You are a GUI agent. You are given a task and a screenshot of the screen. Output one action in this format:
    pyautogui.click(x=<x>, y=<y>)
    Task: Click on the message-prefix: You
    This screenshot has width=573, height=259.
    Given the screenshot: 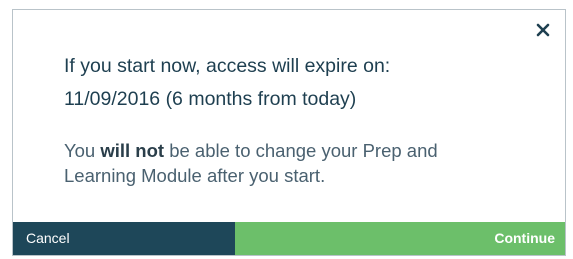 What is the action you would take?
    pyautogui.click(x=82, y=150)
    